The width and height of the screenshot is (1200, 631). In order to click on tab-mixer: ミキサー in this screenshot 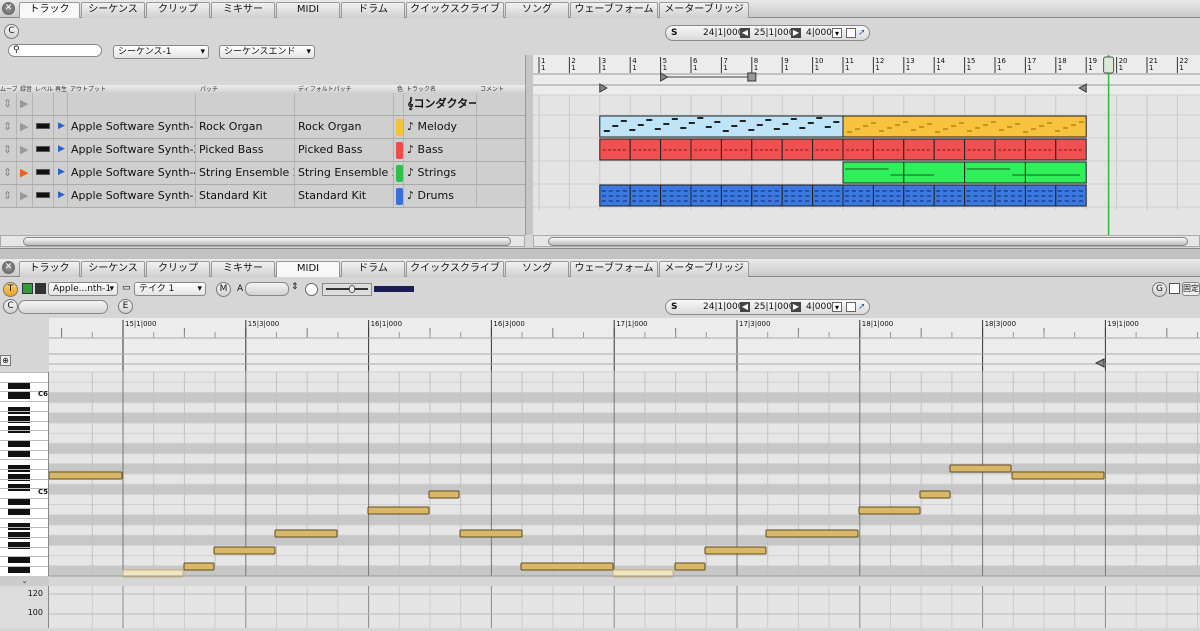, I will do `click(243, 269)`.